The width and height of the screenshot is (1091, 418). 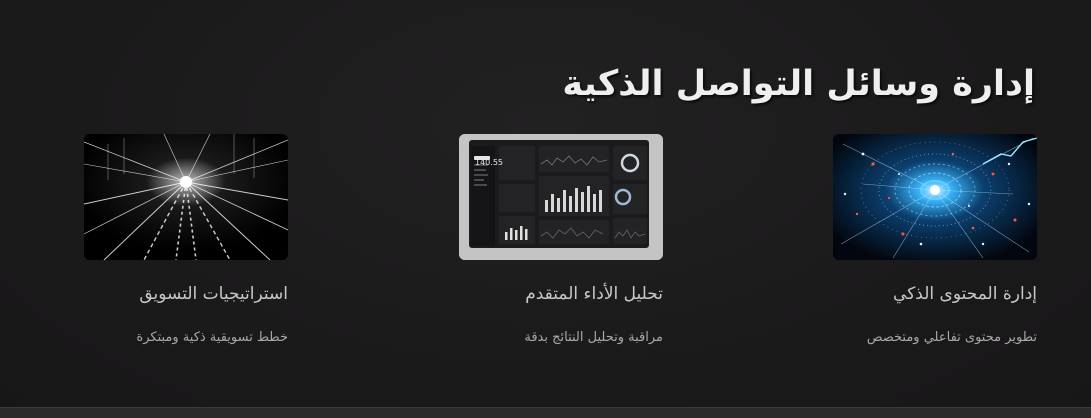 What do you see at coordinates (594, 294) in the screenshot?
I see `card-title: تحليل الأداء المتقدم` at bounding box center [594, 294].